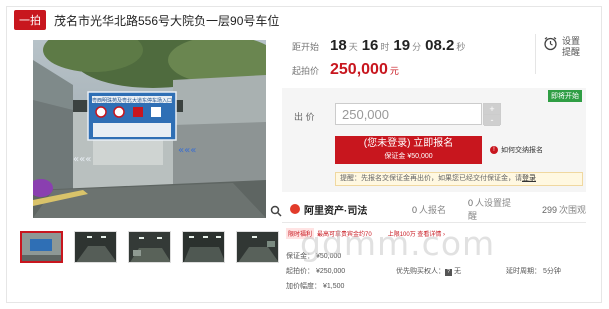 The width and height of the screenshot is (609, 309). I want to click on title-bar: 一拍 茂名市光华北路556号大院负一层90号车位, so click(146, 20).